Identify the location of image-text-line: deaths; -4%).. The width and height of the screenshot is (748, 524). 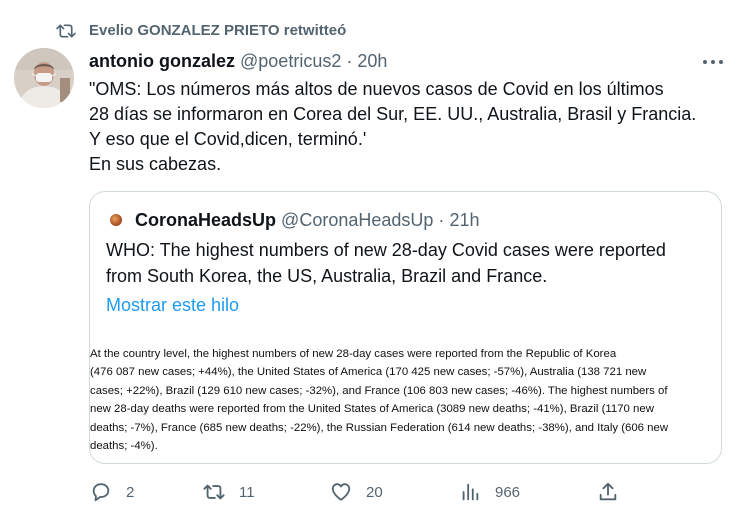
(124, 446).